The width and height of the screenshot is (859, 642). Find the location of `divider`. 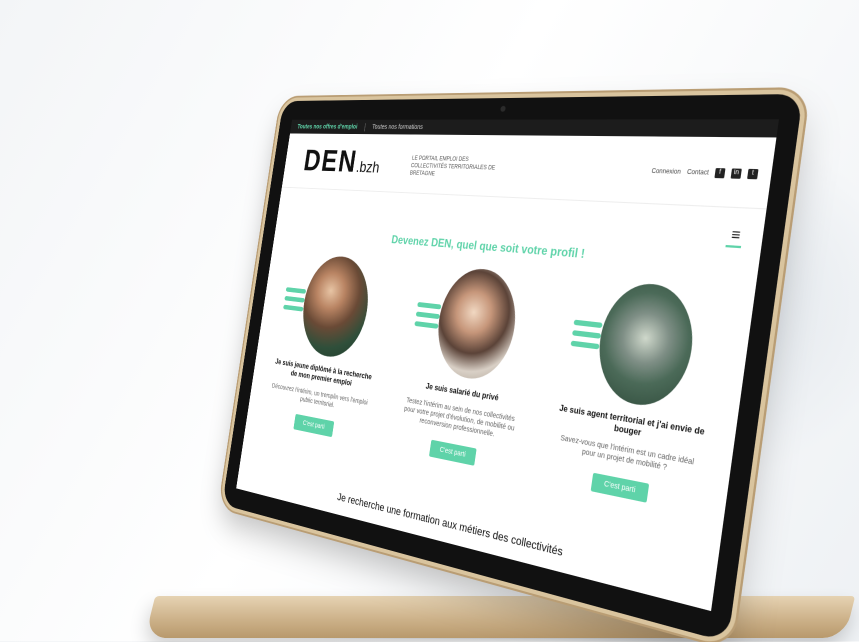

divider is located at coordinates (364, 126).